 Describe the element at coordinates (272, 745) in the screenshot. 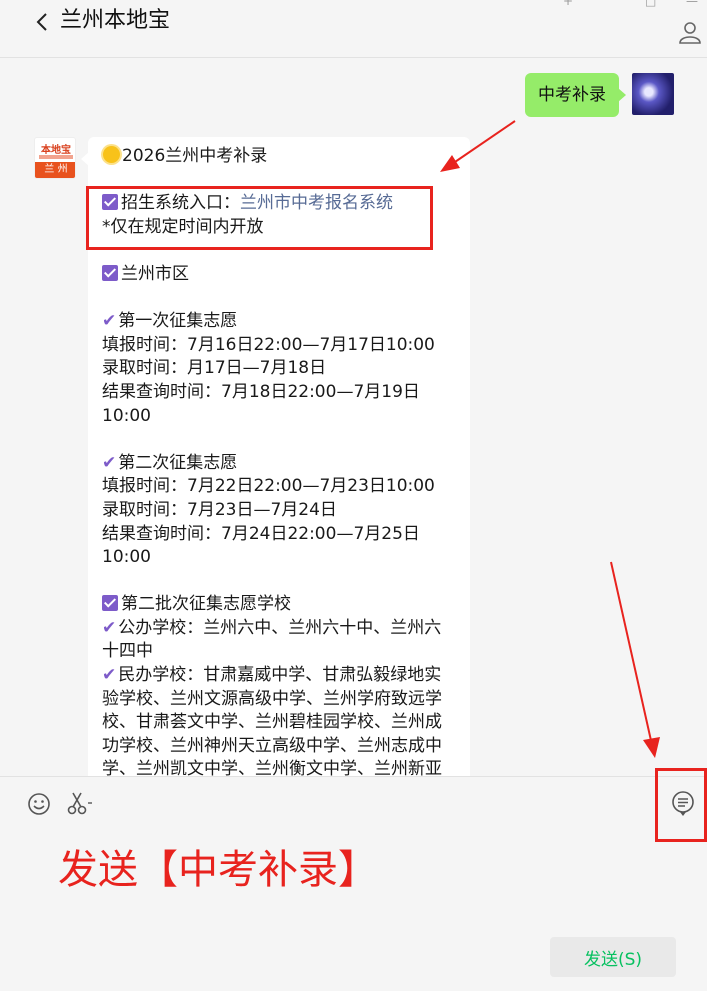

I see `private-schools-cont: 功学校、兰州神州天立高级中学、兰州志成中` at that location.